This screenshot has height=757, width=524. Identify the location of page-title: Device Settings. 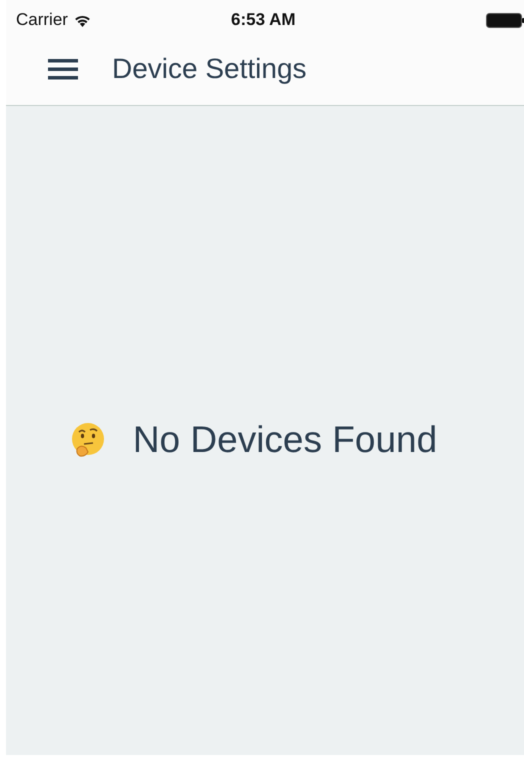
(209, 68).